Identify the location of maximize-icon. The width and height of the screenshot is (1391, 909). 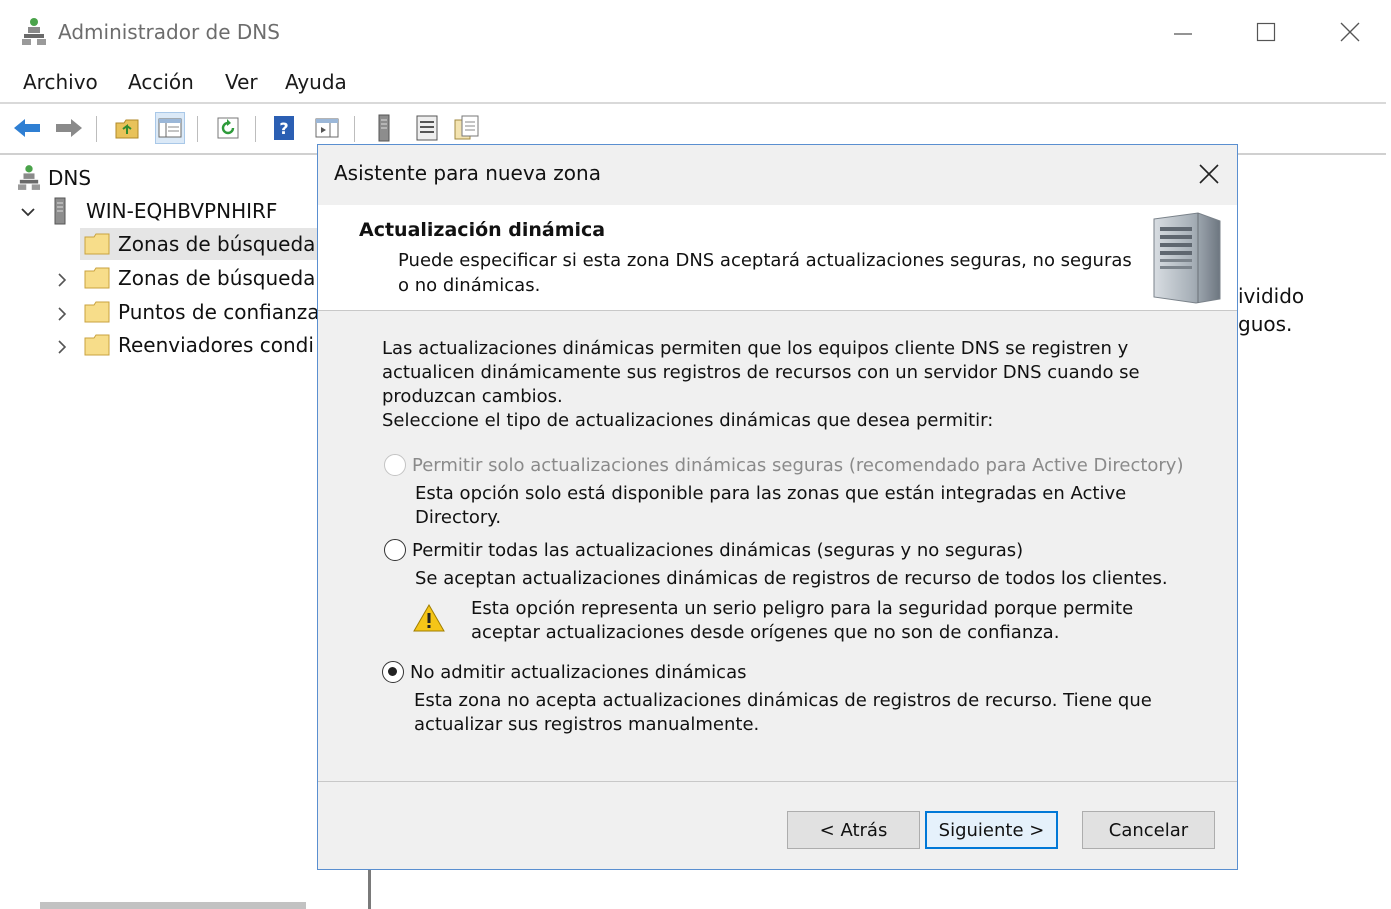
(1266, 32).